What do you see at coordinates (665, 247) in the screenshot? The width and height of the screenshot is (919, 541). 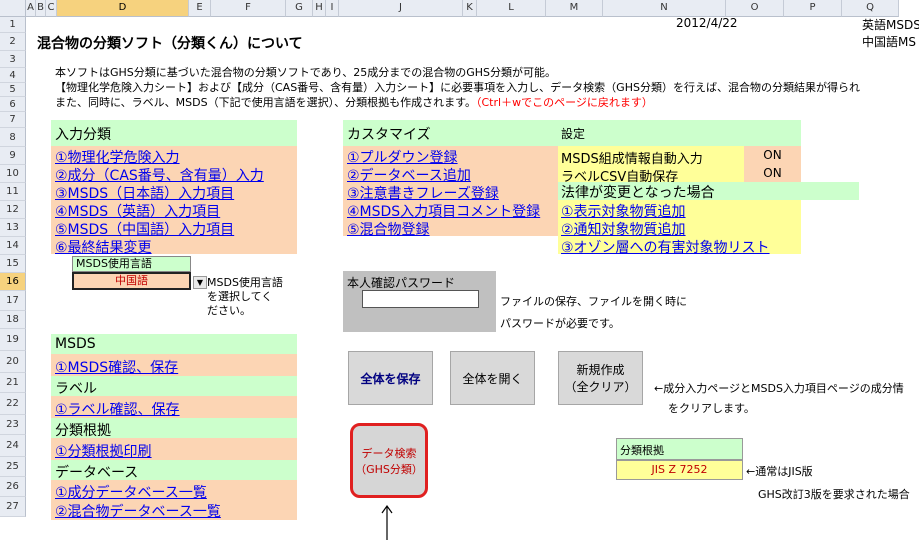 I see `law-link-ozone-list: ③オゾン層への有害対象物リスト` at bounding box center [665, 247].